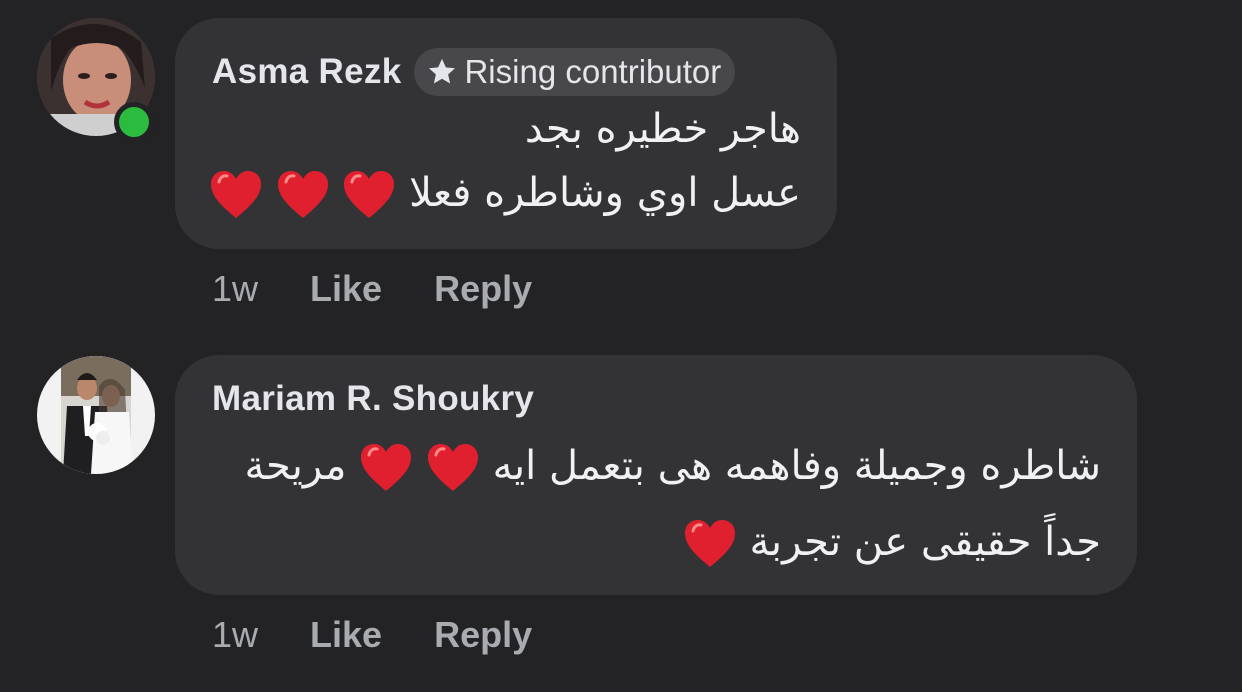 The width and height of the screenshot is (1242, 692). Describe the element at coordinates (442, 71) in the screenshot. I see `star-icon` at that location.